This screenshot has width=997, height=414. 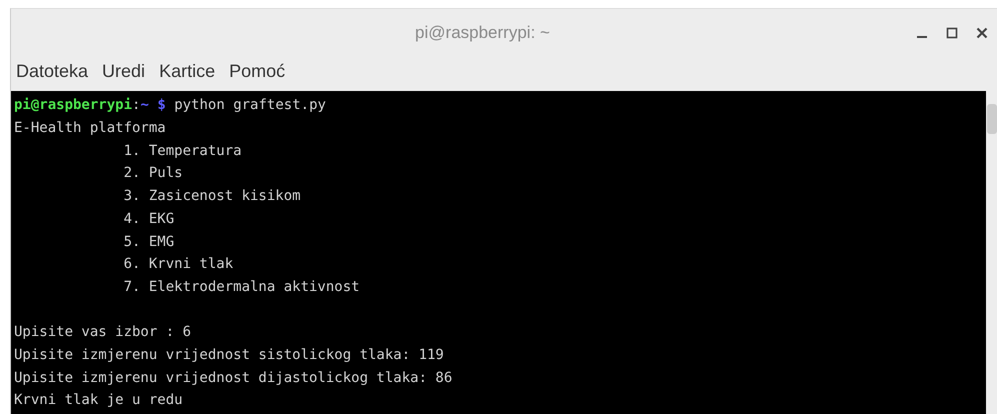 What do you see at coordinates (187, 71) in the screenshot?
I see `menu-item: Kartice` at bounding box center [187, 71].